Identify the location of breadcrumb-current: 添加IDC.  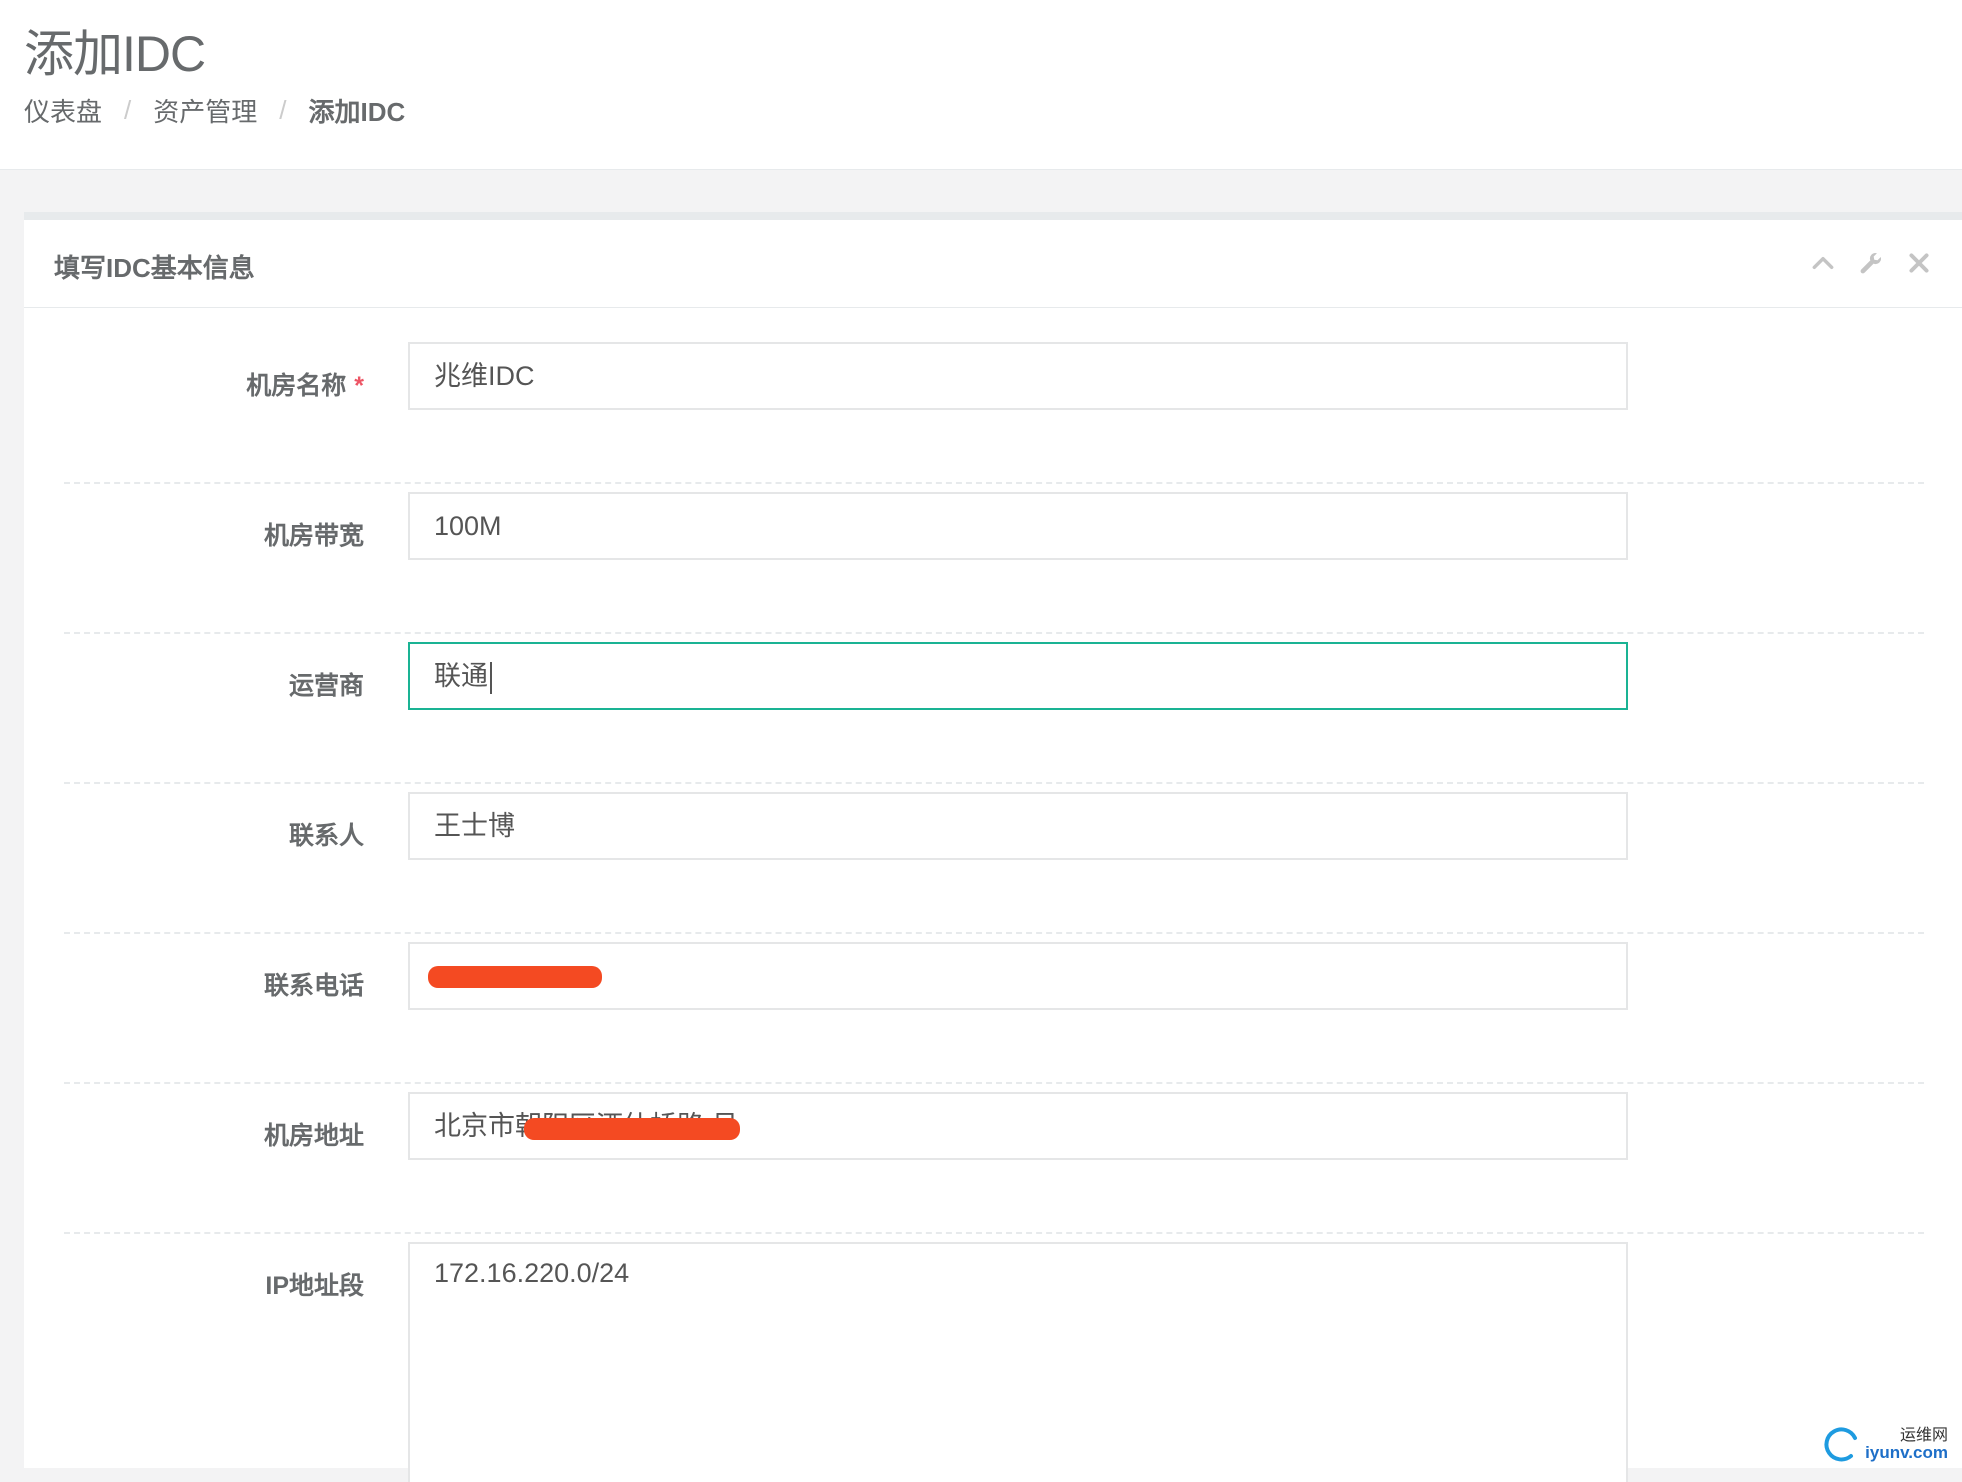
(357, 110).